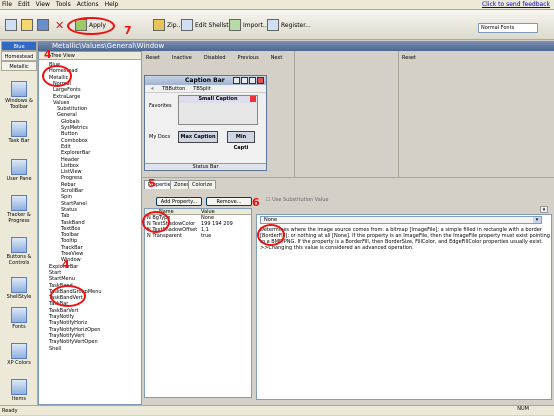  What do you see at coordinates (66, 147) in the screenshot?
I see `tree-node: Edit` at bounding box center [66, 147].